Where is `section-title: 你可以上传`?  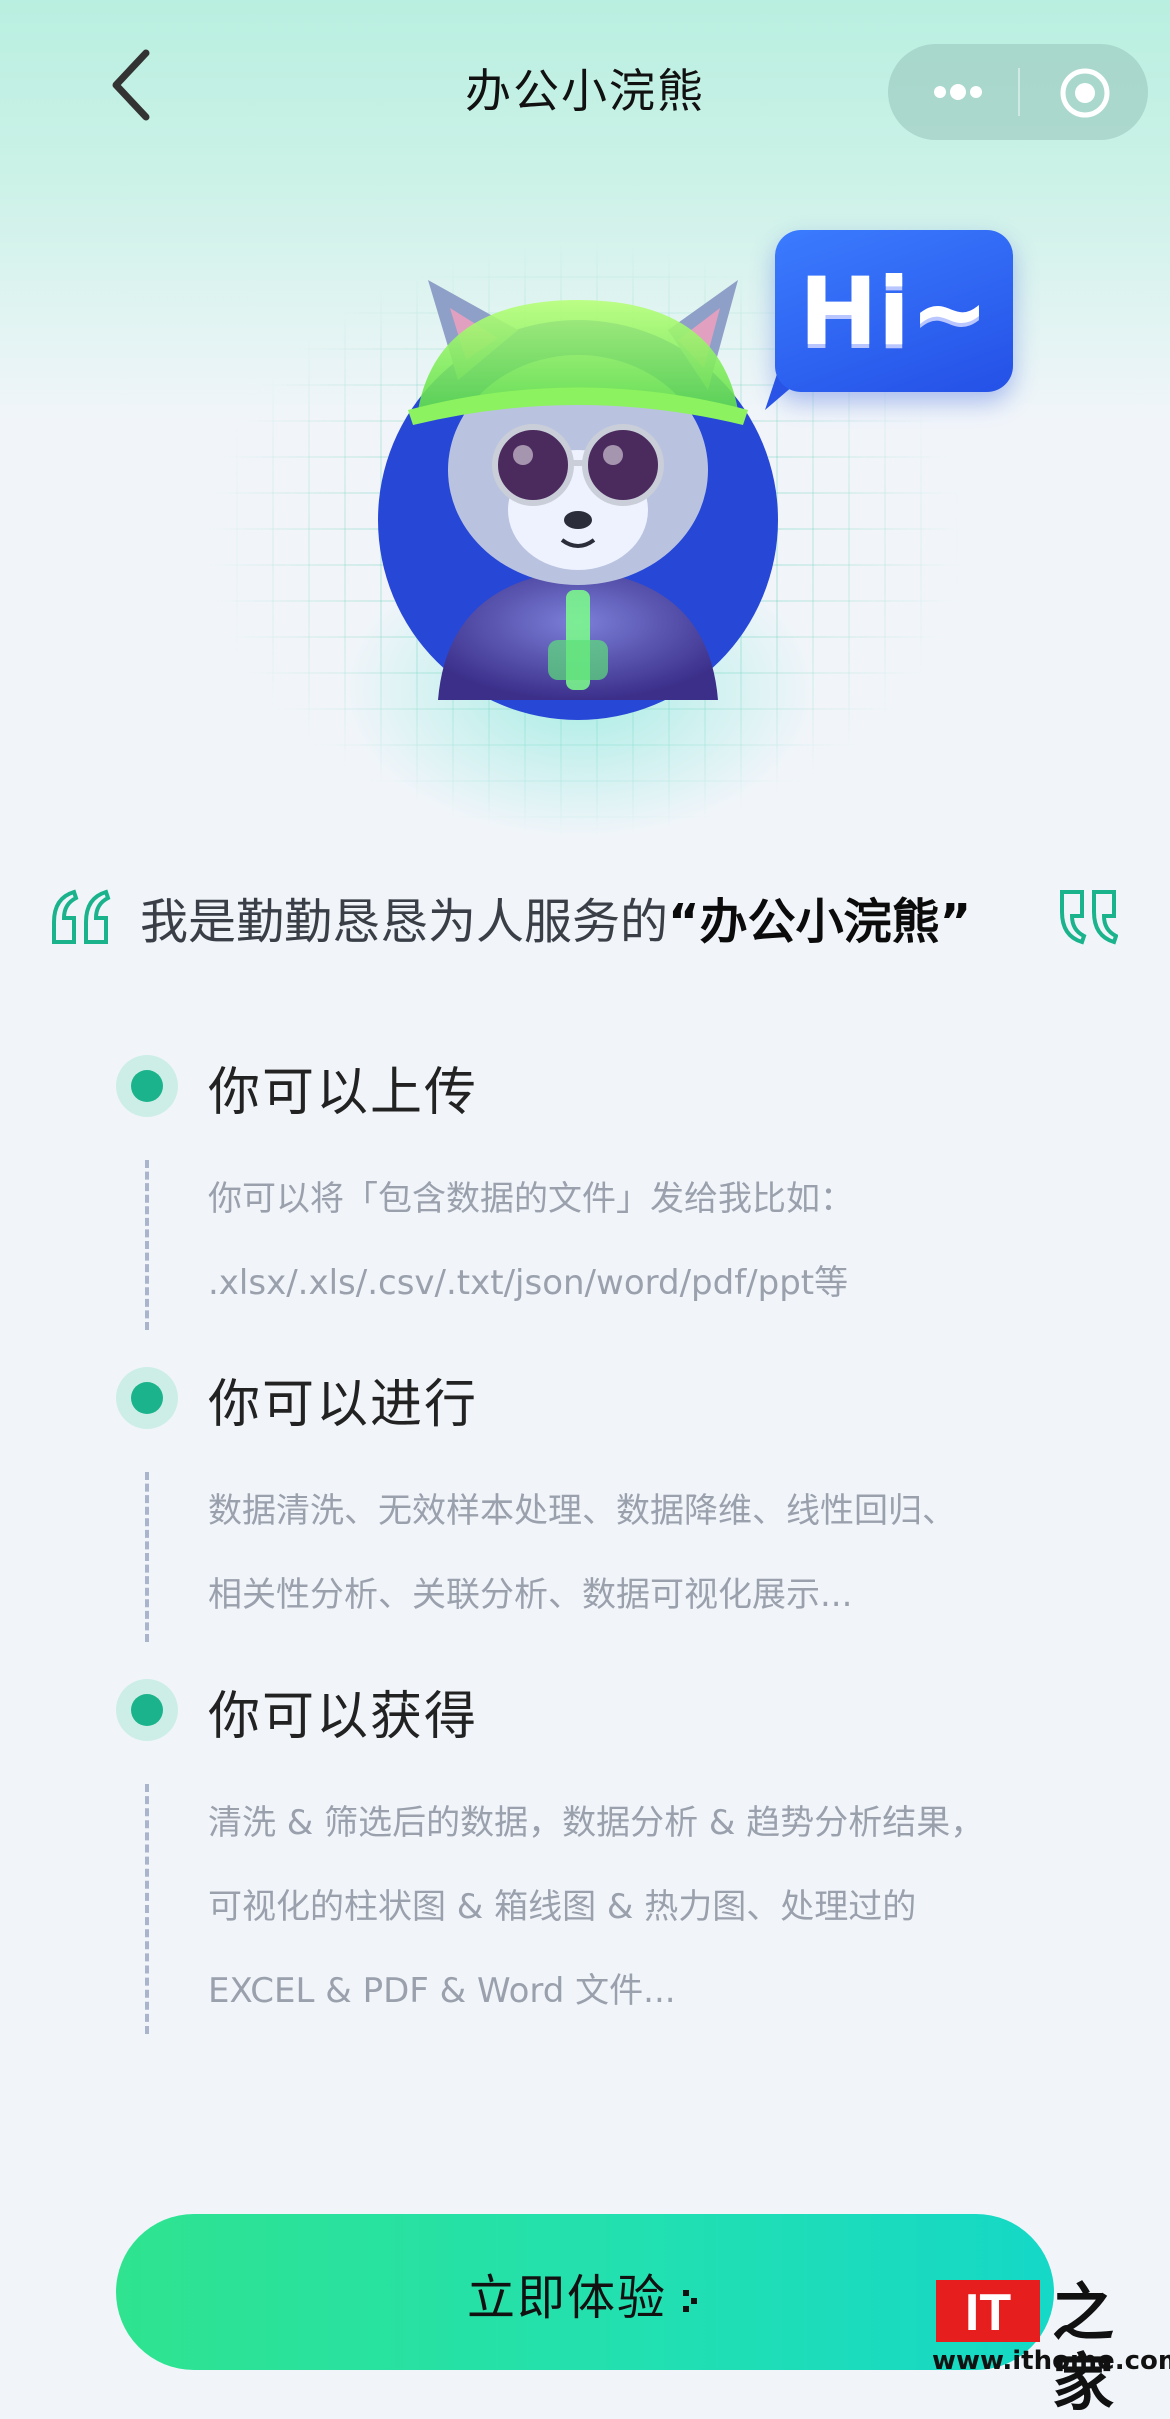 section-title: 你可以上传 is located at coordinates (343, 1093).